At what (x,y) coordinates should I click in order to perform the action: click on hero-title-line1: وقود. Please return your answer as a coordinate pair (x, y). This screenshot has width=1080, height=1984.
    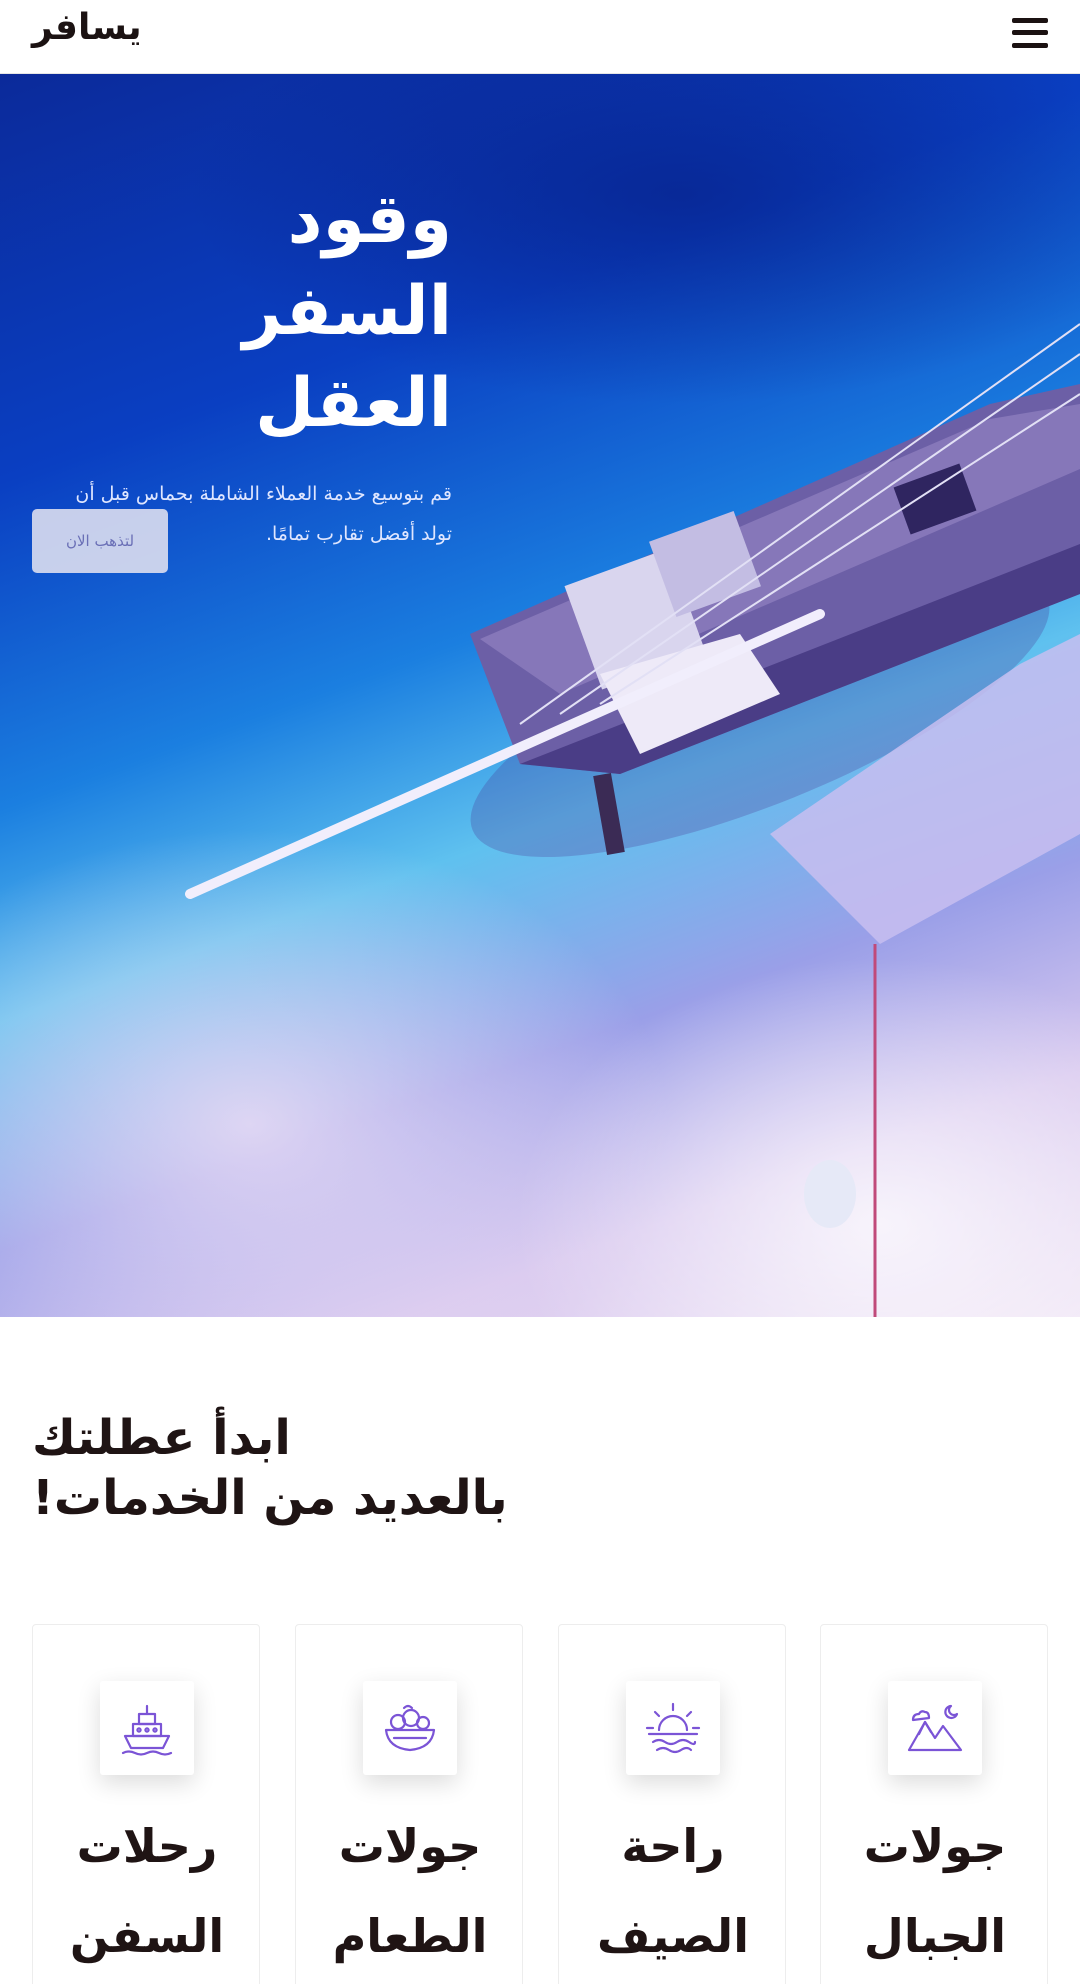
    Looking at the image, I should click on (369, 219).